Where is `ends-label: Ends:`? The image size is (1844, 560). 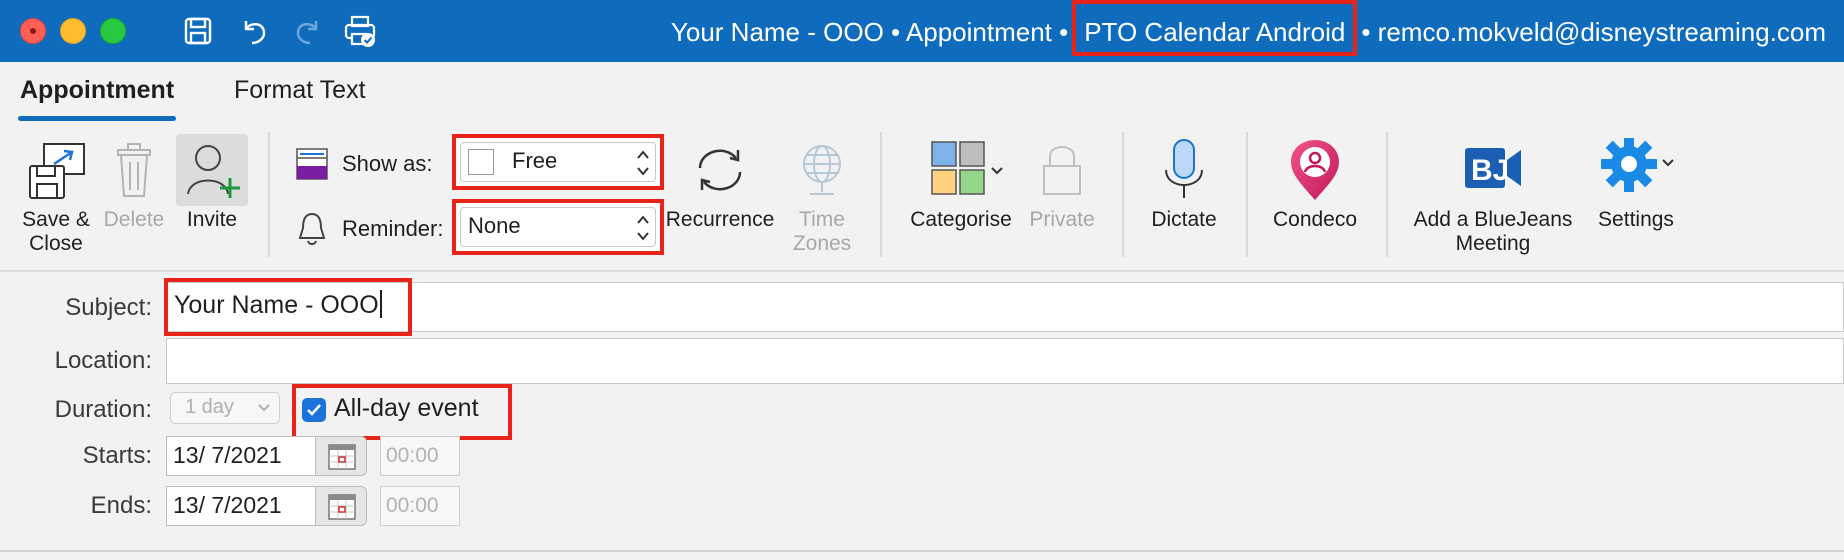
ends-label: Ends: is located at coordinates (121, 505).